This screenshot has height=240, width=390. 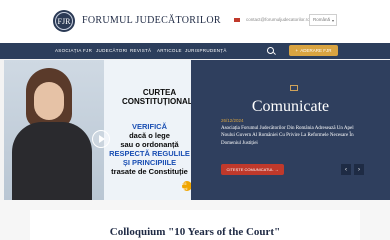 What do you see at coordinates (206, 50) in the screenshot?
I see `nav-item-jurisprudenta: JURISPRUDENȚĂ` at bounding box center [206, 50].